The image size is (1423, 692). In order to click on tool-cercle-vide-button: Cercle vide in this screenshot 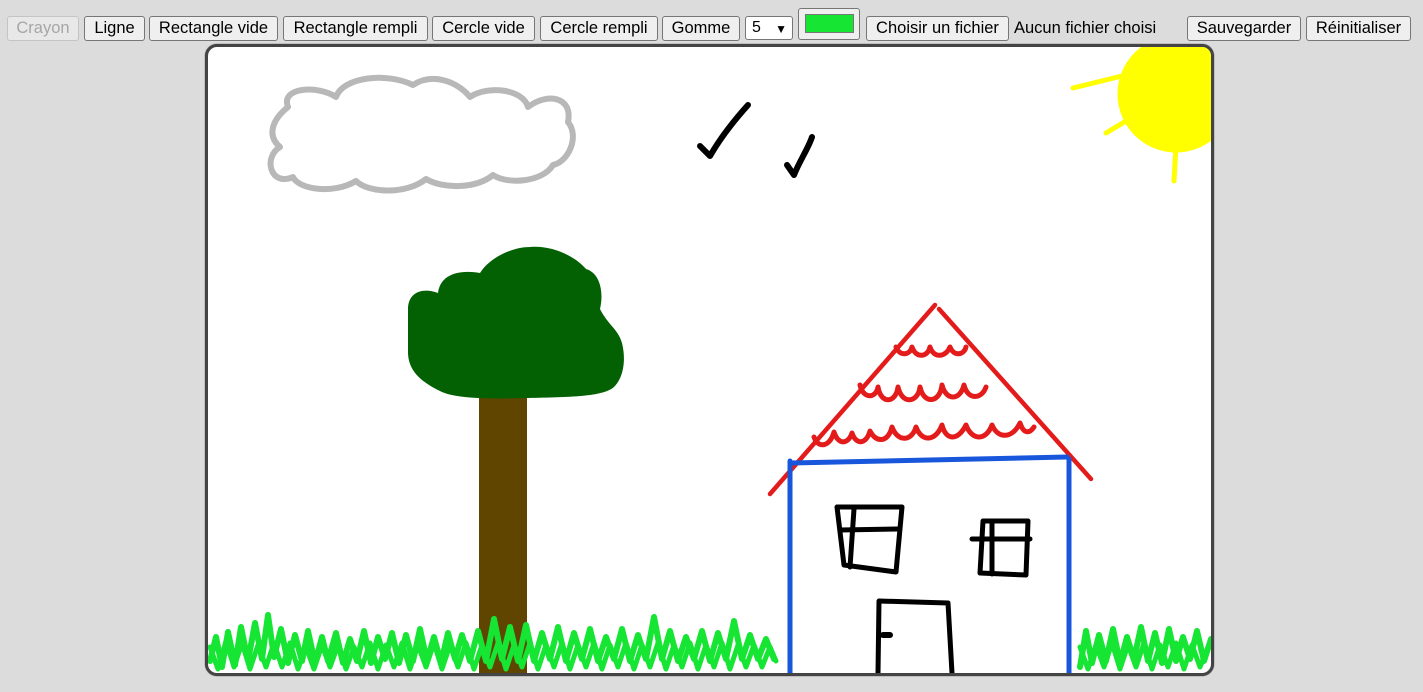, I will do `click(483, 28)`.